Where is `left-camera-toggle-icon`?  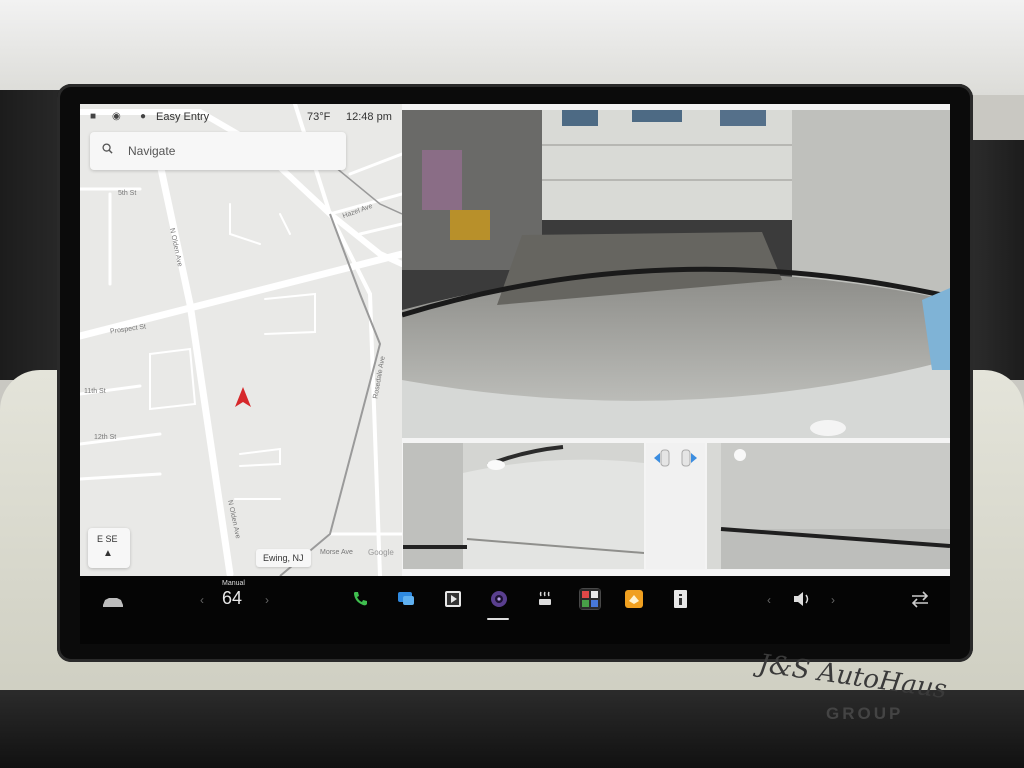
left-camera-toggle-icon is located at coordinates (662, 458).